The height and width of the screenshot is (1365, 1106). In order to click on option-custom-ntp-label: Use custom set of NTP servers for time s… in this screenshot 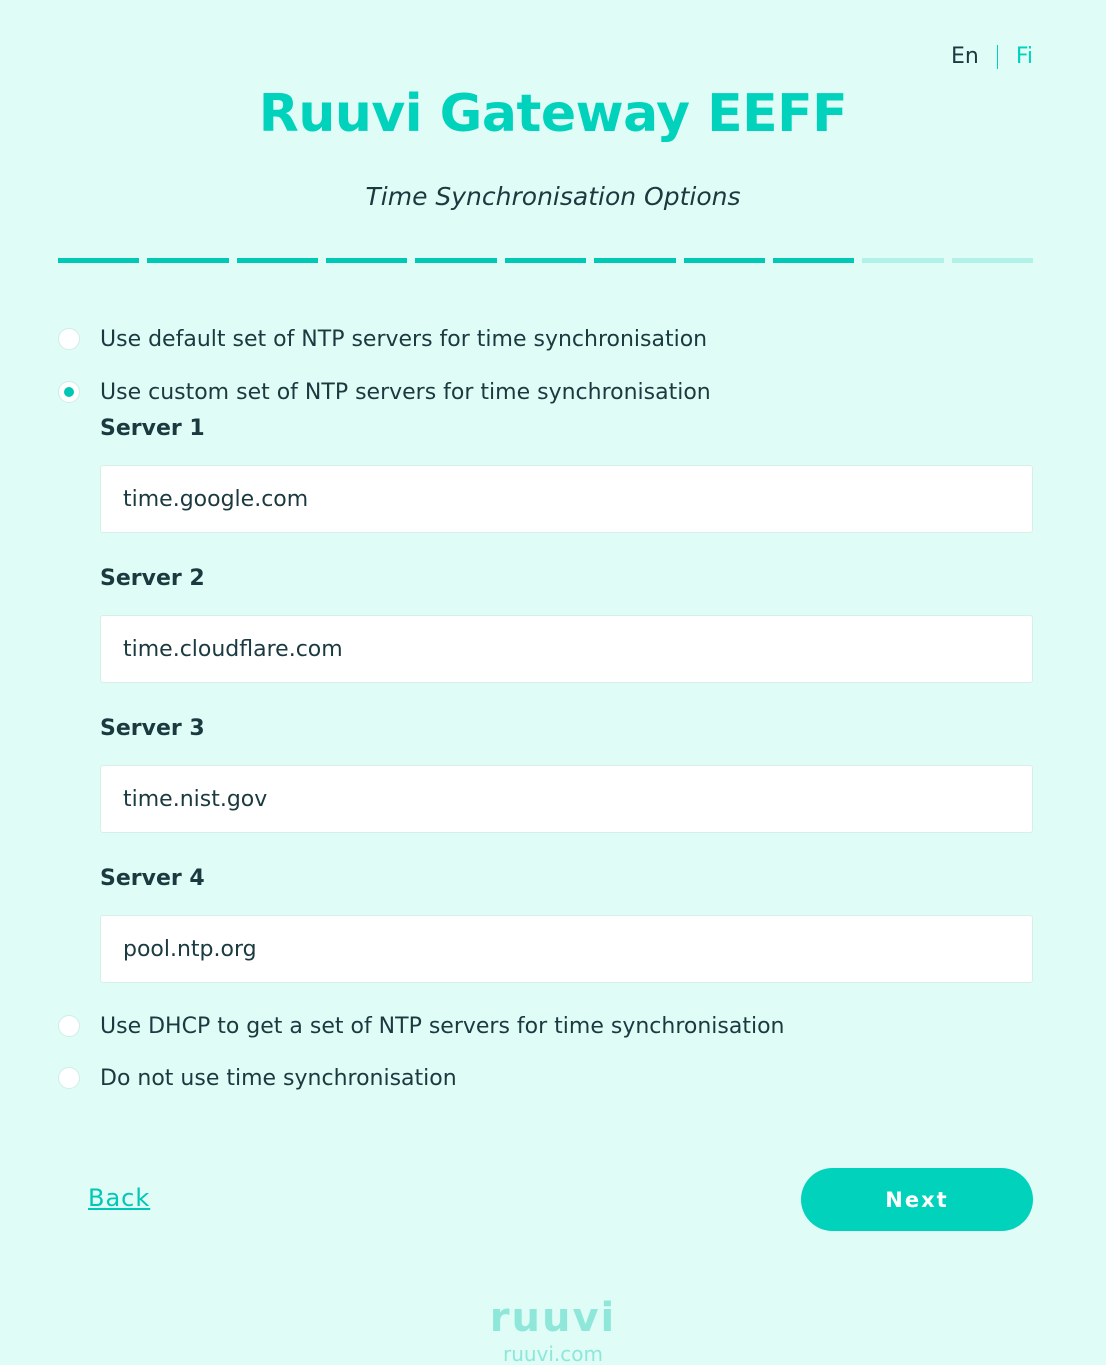, I will do `click(405, 392)`.